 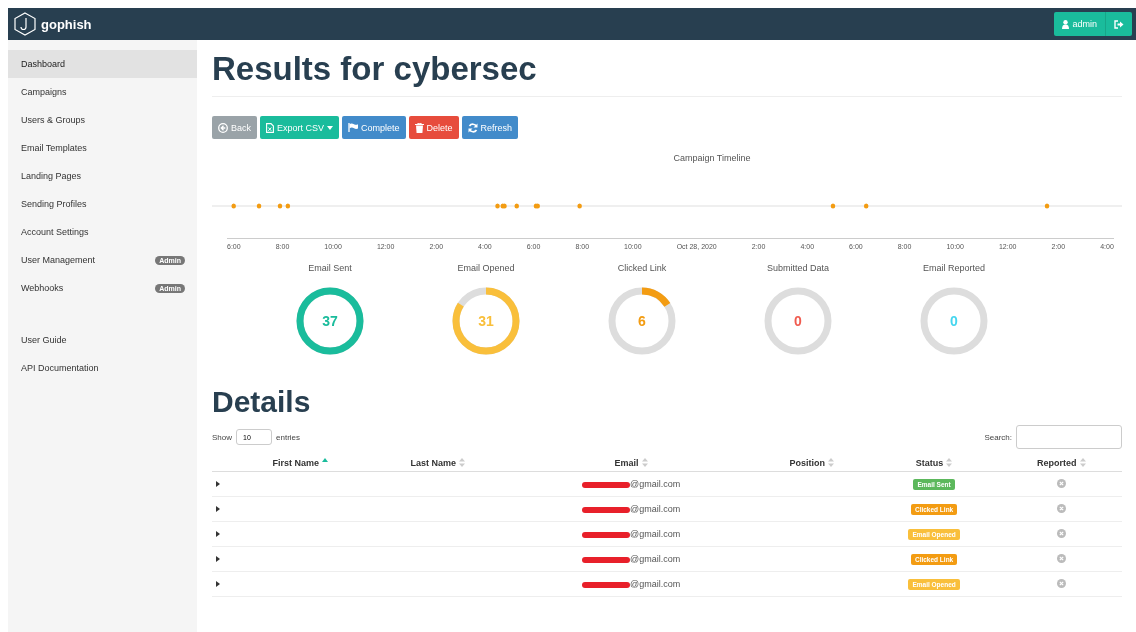 What do you see at coordinates (54, 148) in the screenshot?
I see `sidebar-item-label: Email Templates` at bounding box center [54, 148].